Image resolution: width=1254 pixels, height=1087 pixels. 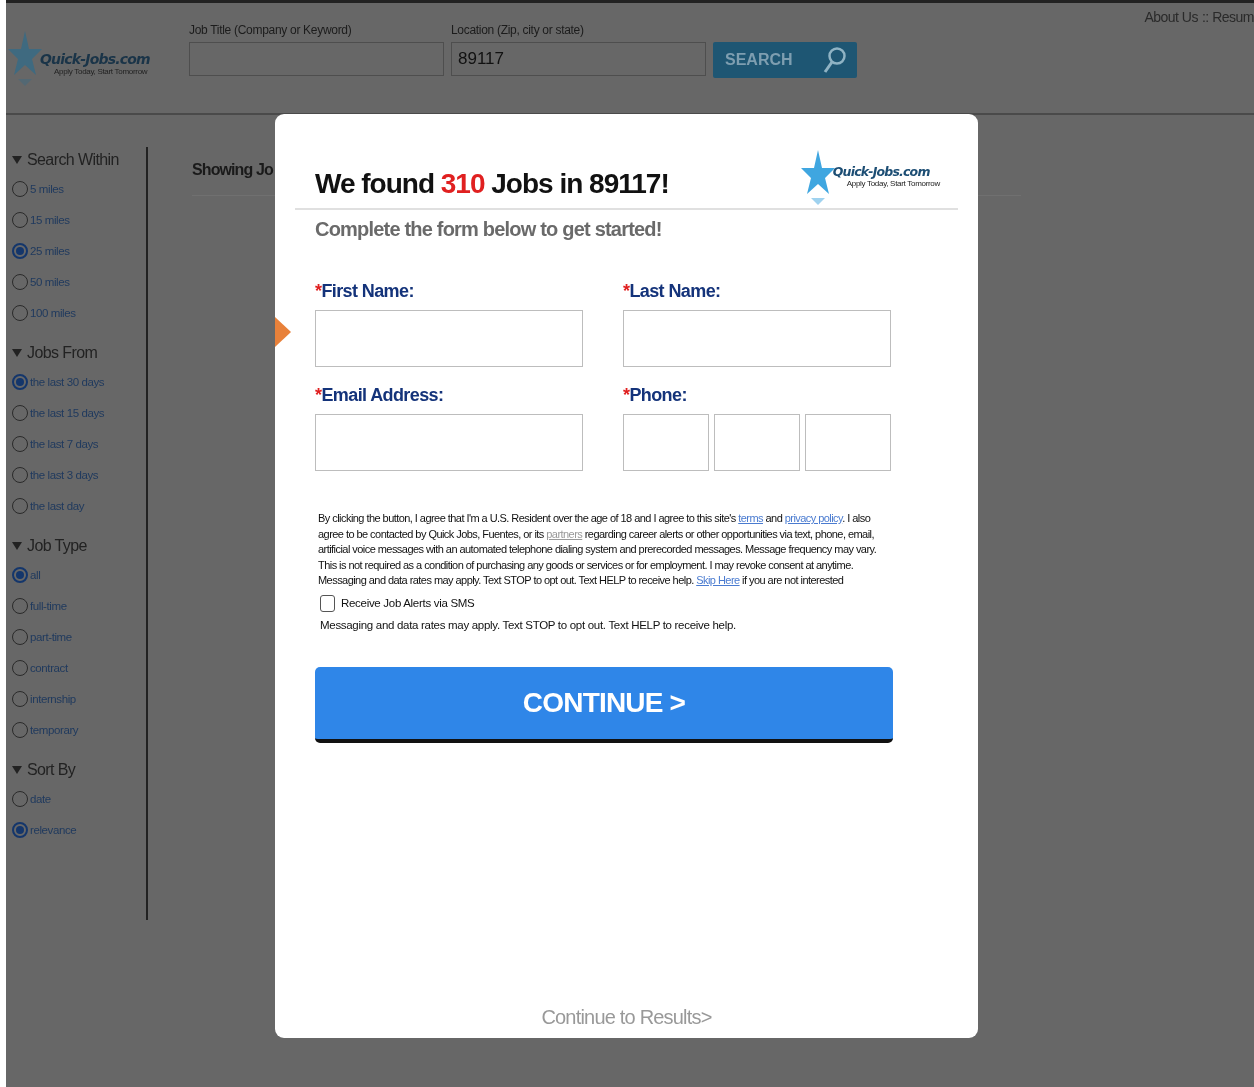 I want to click on pointer-arrow-icon, so click(x=283, y=332).